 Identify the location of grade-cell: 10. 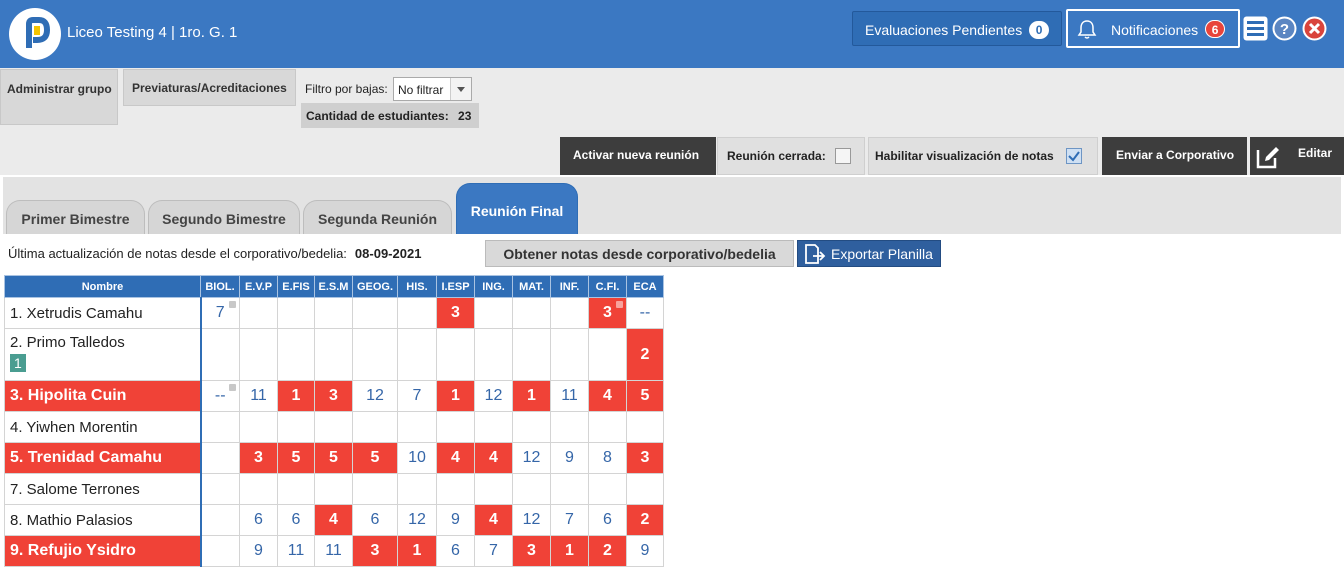
(417, 458).